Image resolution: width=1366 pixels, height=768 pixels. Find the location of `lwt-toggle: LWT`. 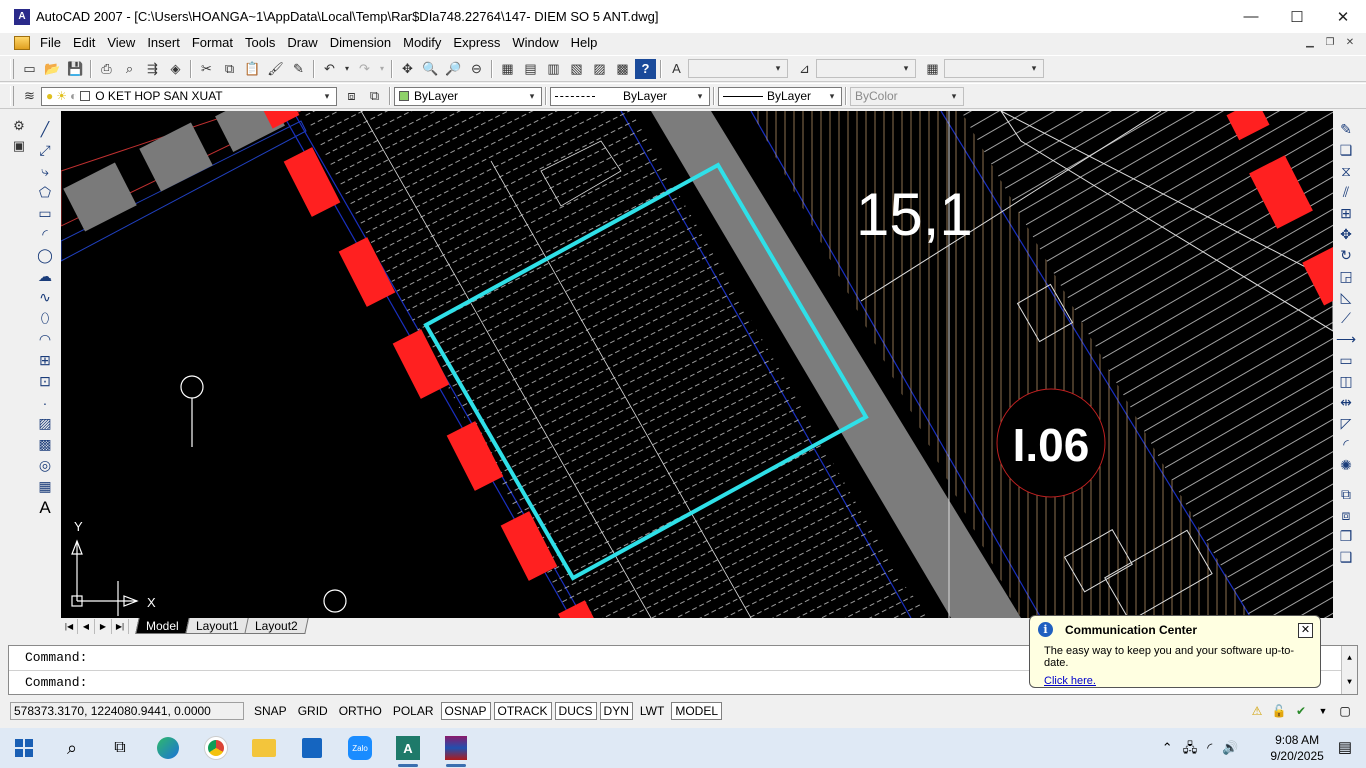

lwt-toggle: LWT is located at coordinates (652, 711).